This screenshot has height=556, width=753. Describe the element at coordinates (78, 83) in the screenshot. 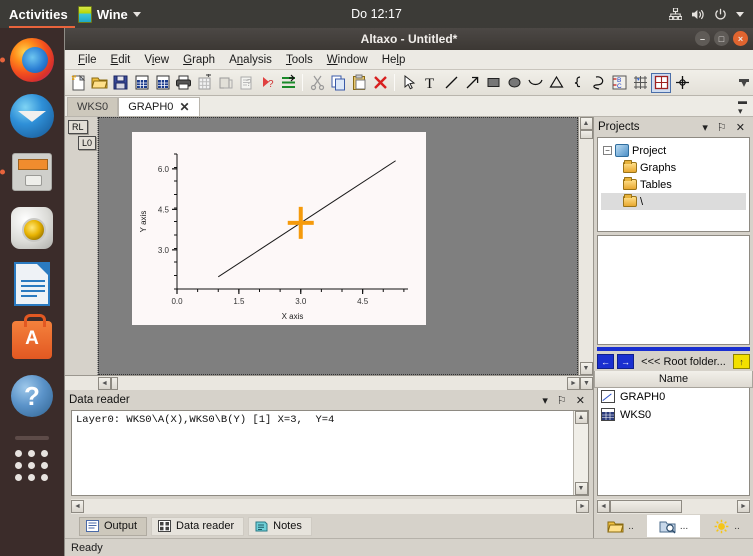

I see `new-document-icon` at that location.